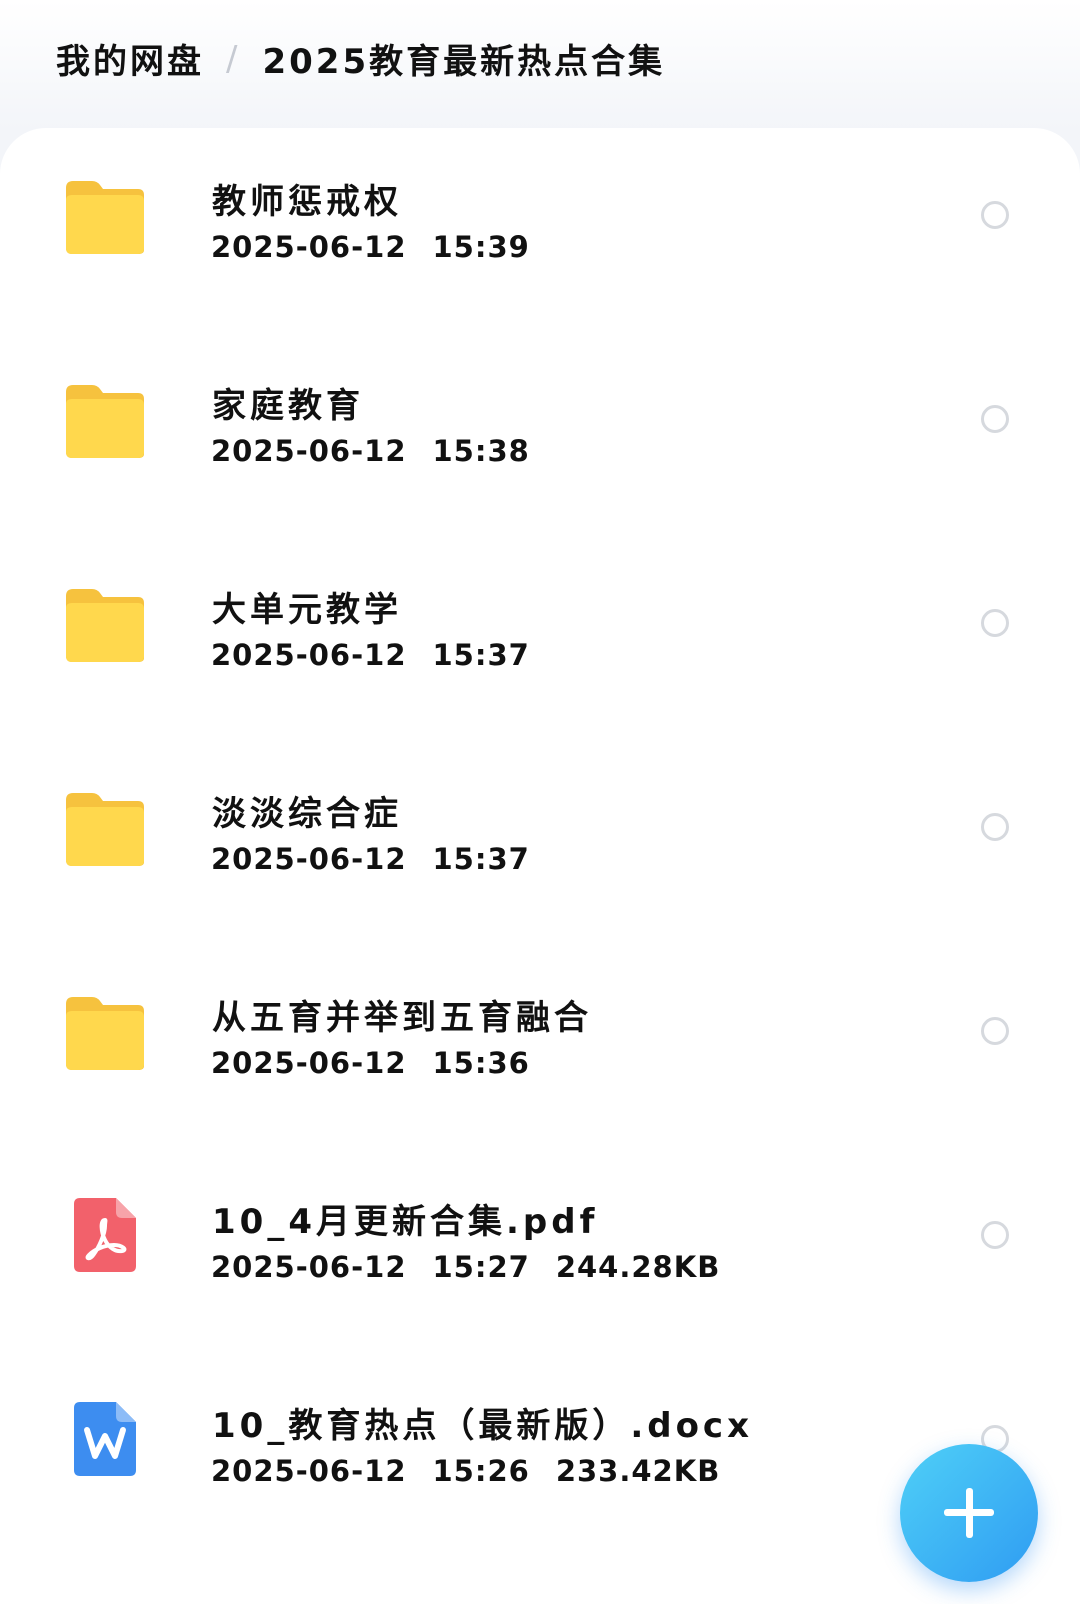 The height and width of the screenshot is (1604, 1080). What do you see at coordinates (540, 444) in the screenshot?
I see `file-row: 家庭教育 2025-06-12 15:38` at bounding box center [540, 444].